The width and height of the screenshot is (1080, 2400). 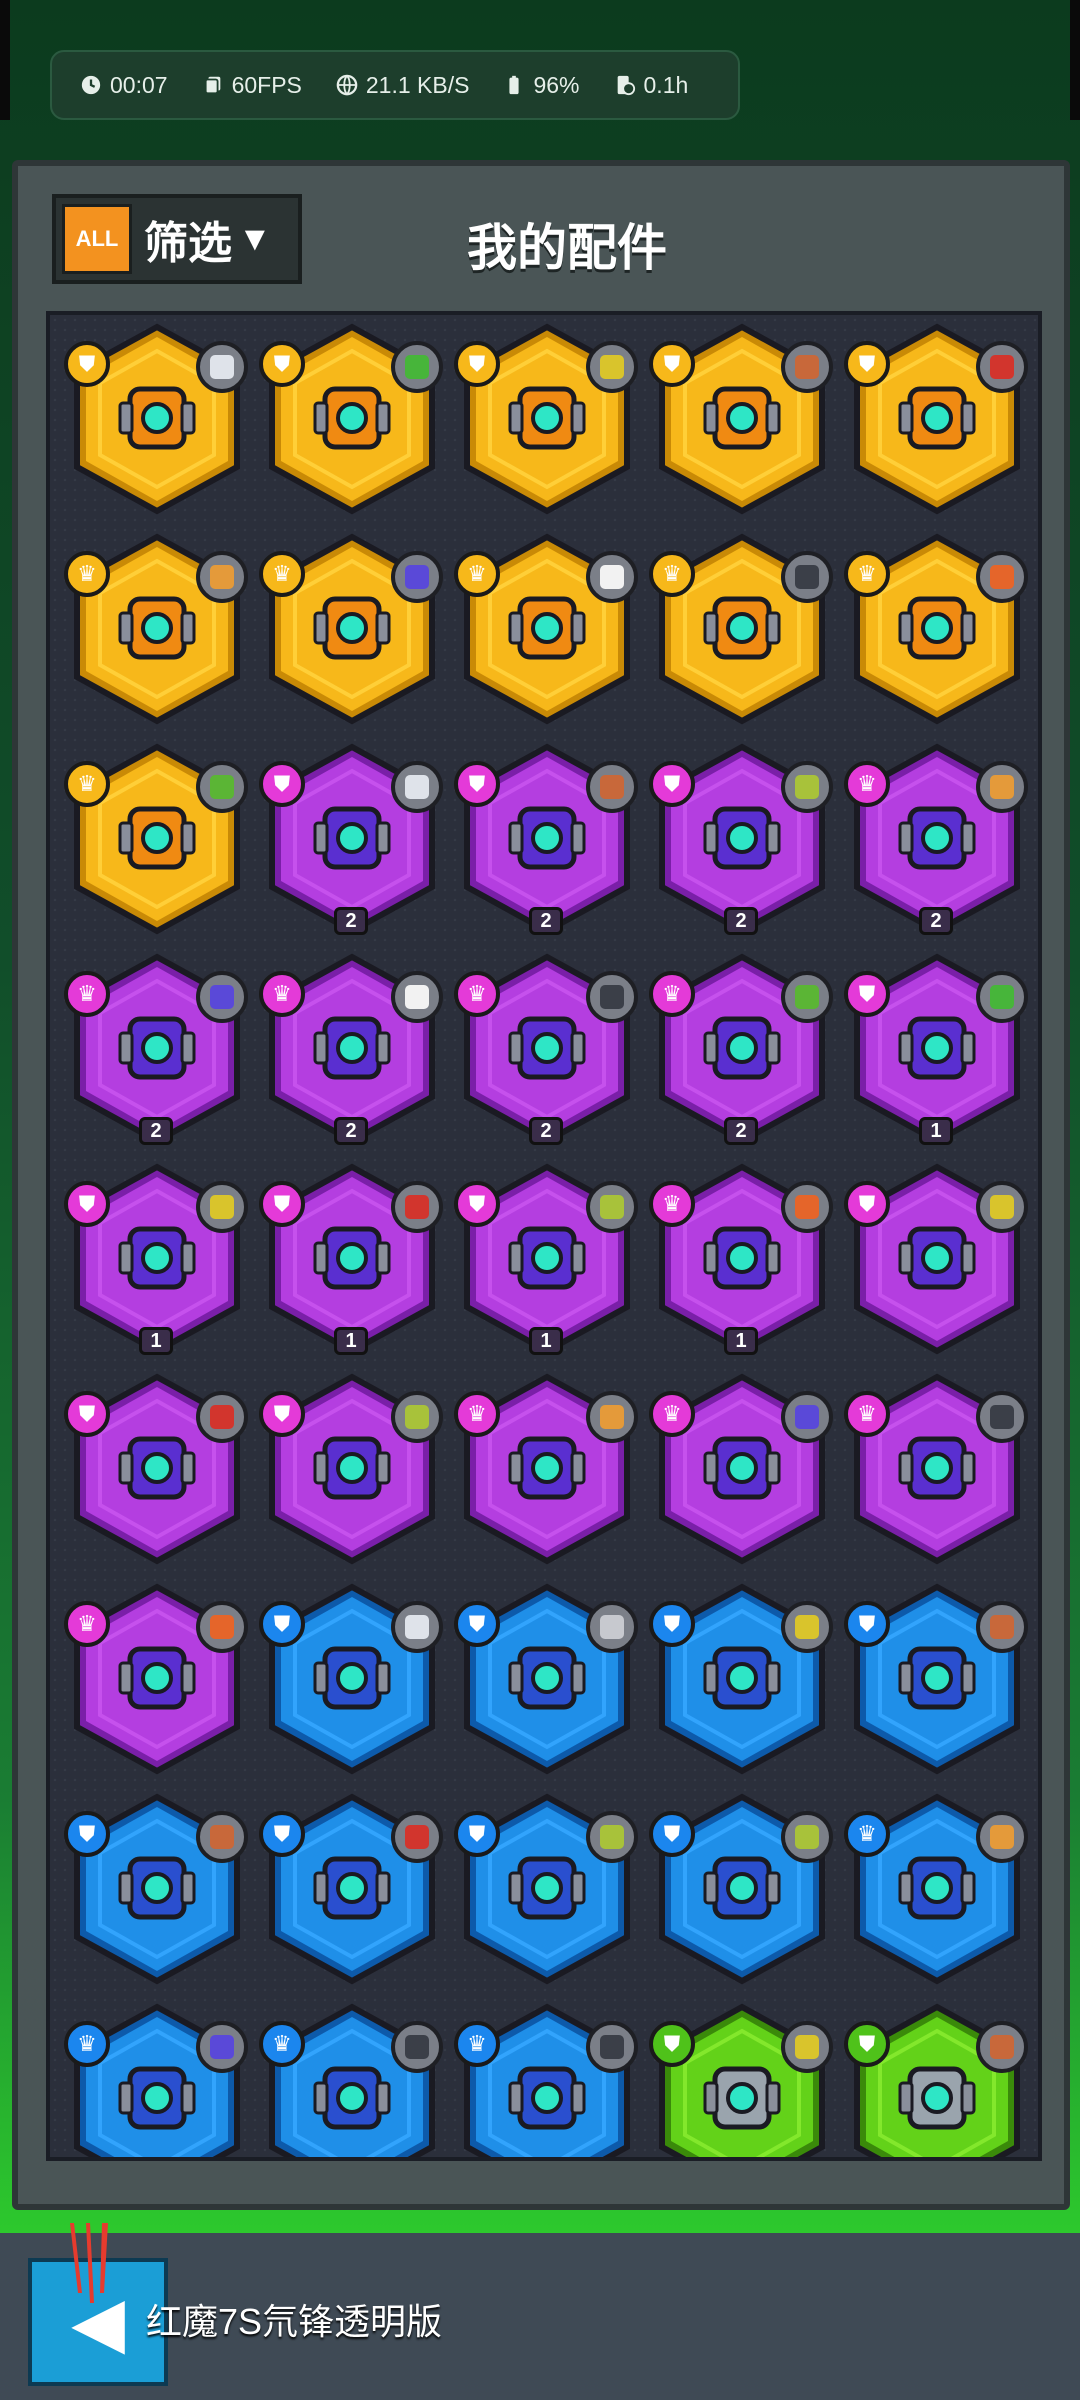 I want to click on clock-icon, so click(x=91, y=85).